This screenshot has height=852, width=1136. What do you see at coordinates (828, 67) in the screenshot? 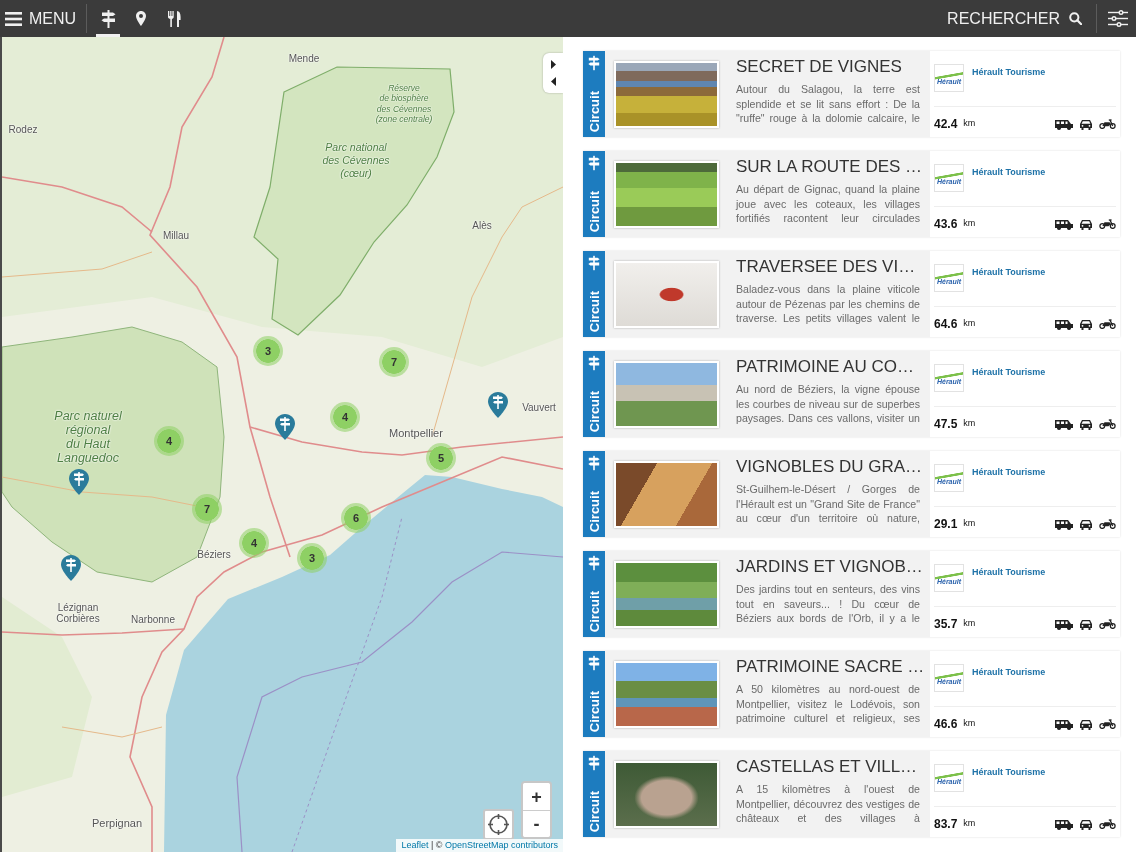
I see `result-title: SECRET DE VIGNES` at bounding box center [828, 67].